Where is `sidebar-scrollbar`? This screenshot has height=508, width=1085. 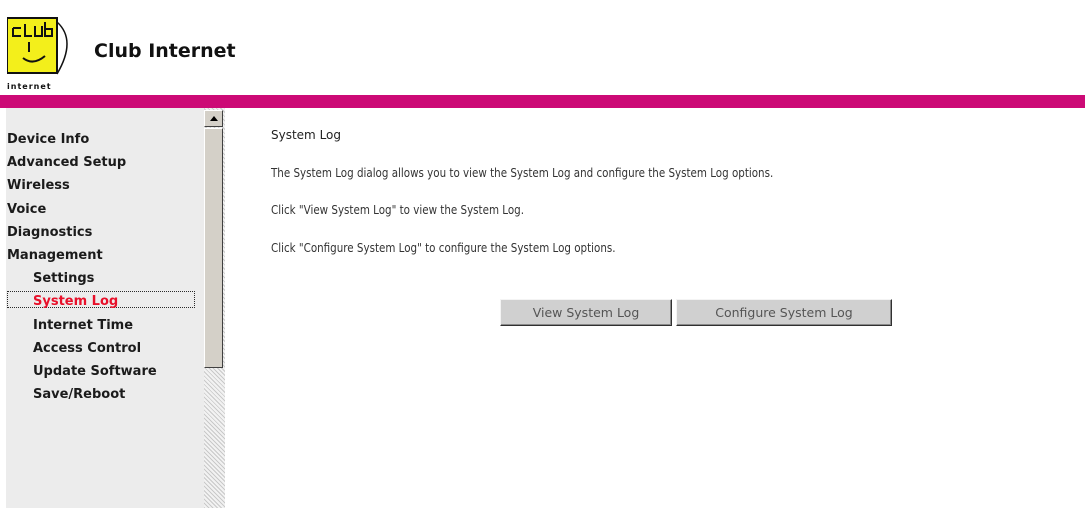 sidebar-scrollbar is located at coordinates (214, 308).